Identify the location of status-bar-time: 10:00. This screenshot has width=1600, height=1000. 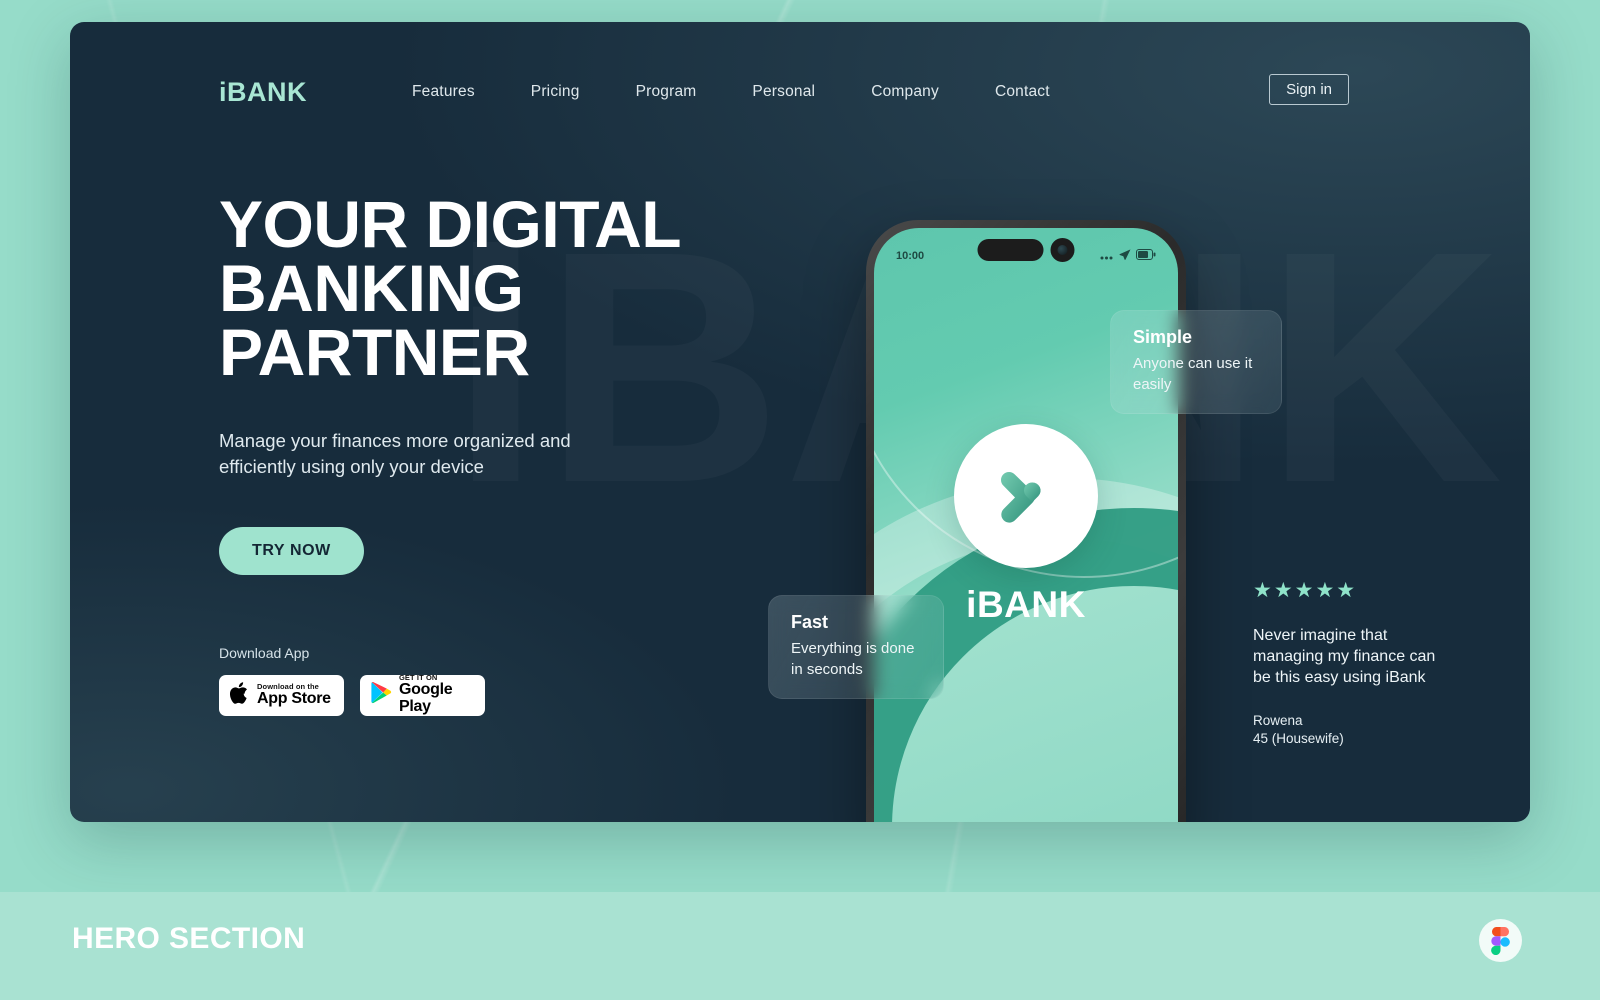
(910, 256).